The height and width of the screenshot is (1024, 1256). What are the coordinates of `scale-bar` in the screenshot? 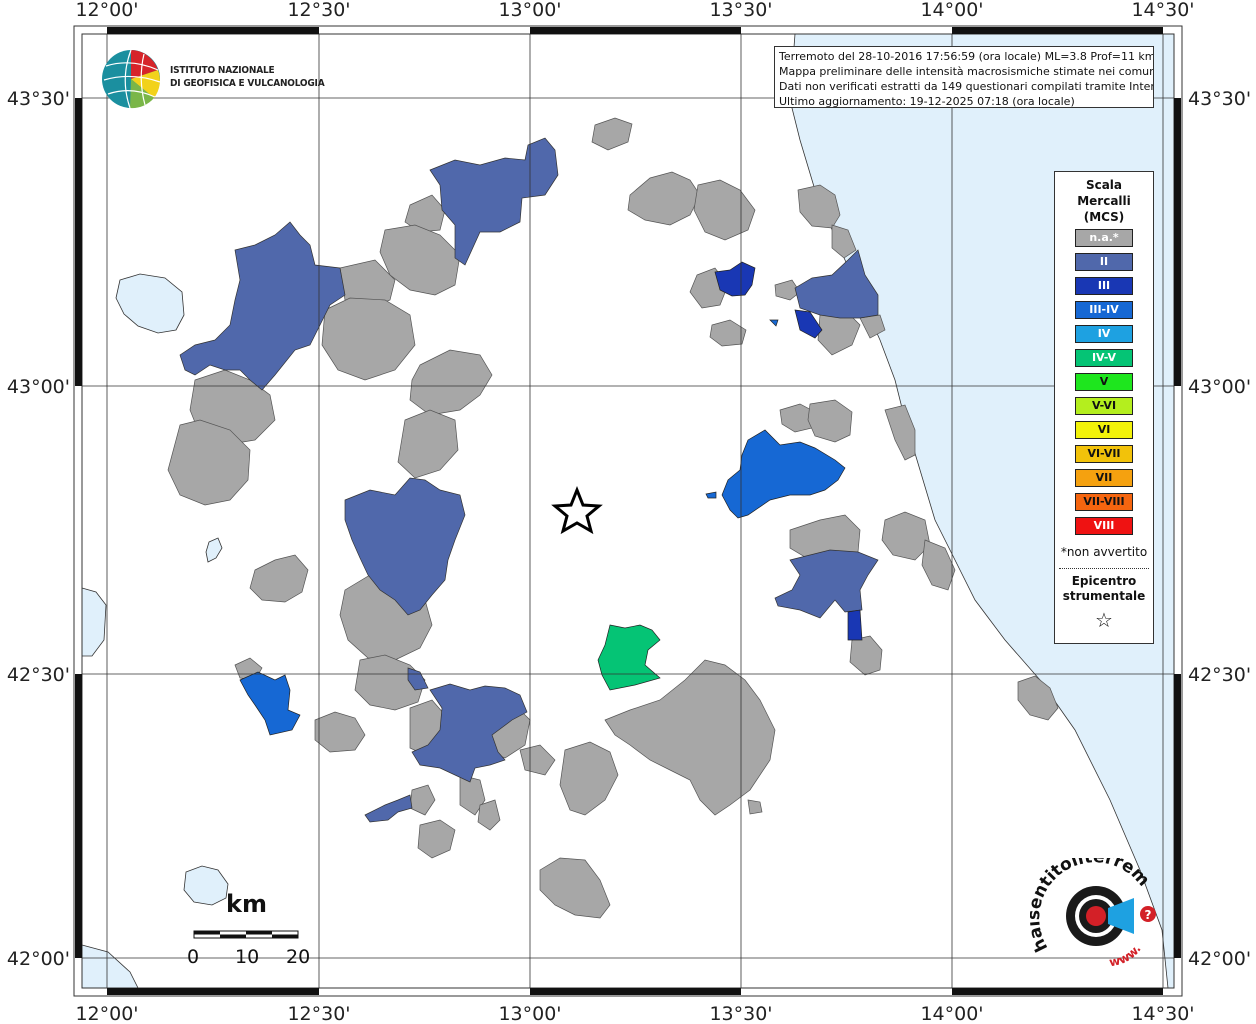 It's located at (246, 934).